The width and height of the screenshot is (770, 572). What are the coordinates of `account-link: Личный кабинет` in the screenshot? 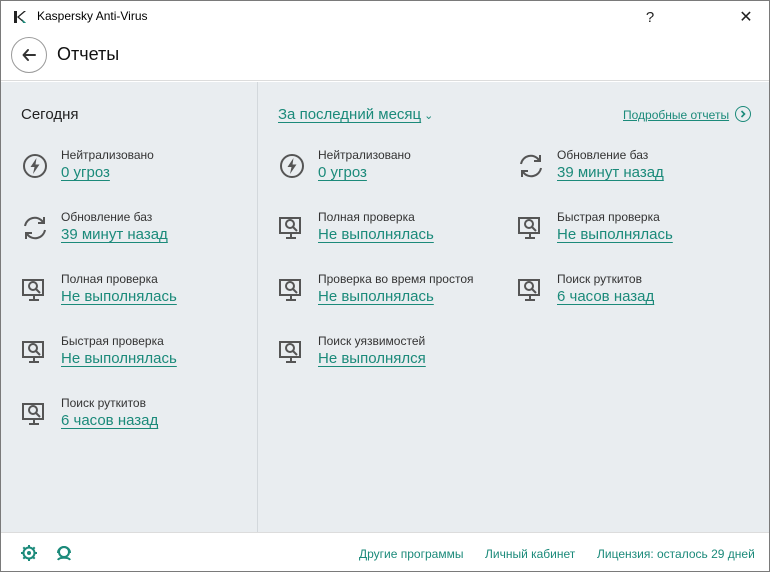 It's located at (530, 554).